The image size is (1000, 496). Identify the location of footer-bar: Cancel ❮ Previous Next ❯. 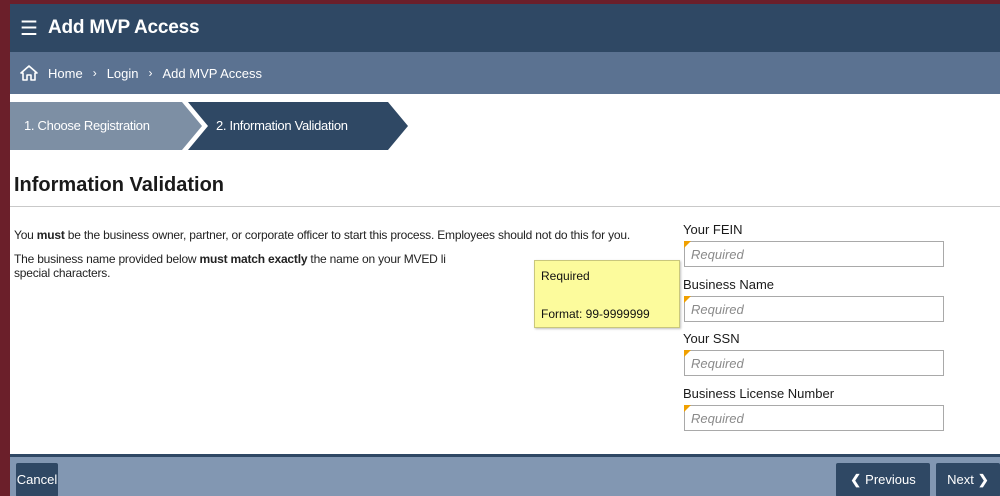
(505, 475).